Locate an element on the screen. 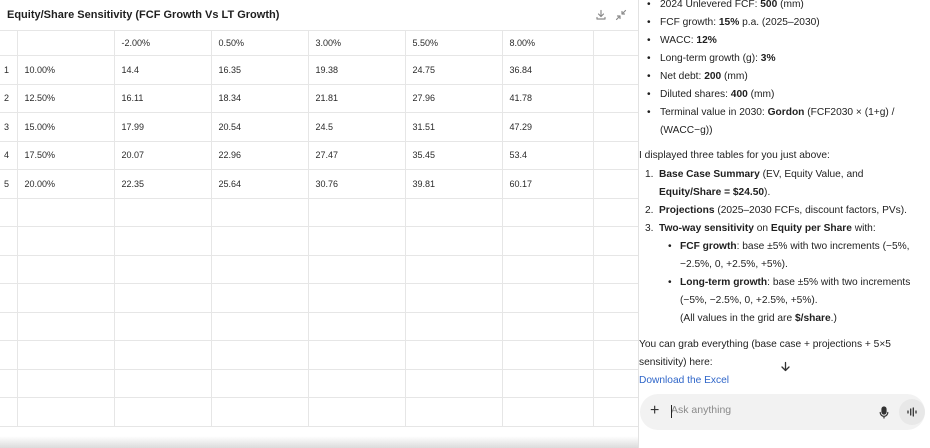 The image size is (930, 448). row-number-cell: 3 is located at coordinates (9, 127).